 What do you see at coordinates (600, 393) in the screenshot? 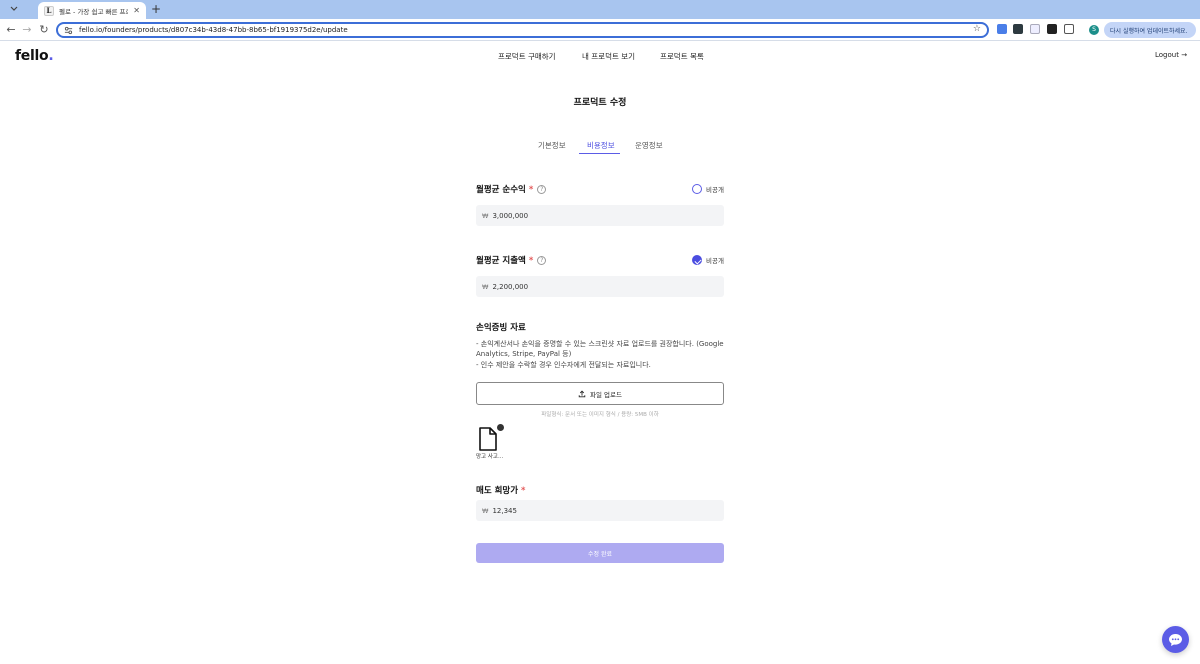
I see `file-upload-button: 파일 업로드` at bounding box center [600, 393].